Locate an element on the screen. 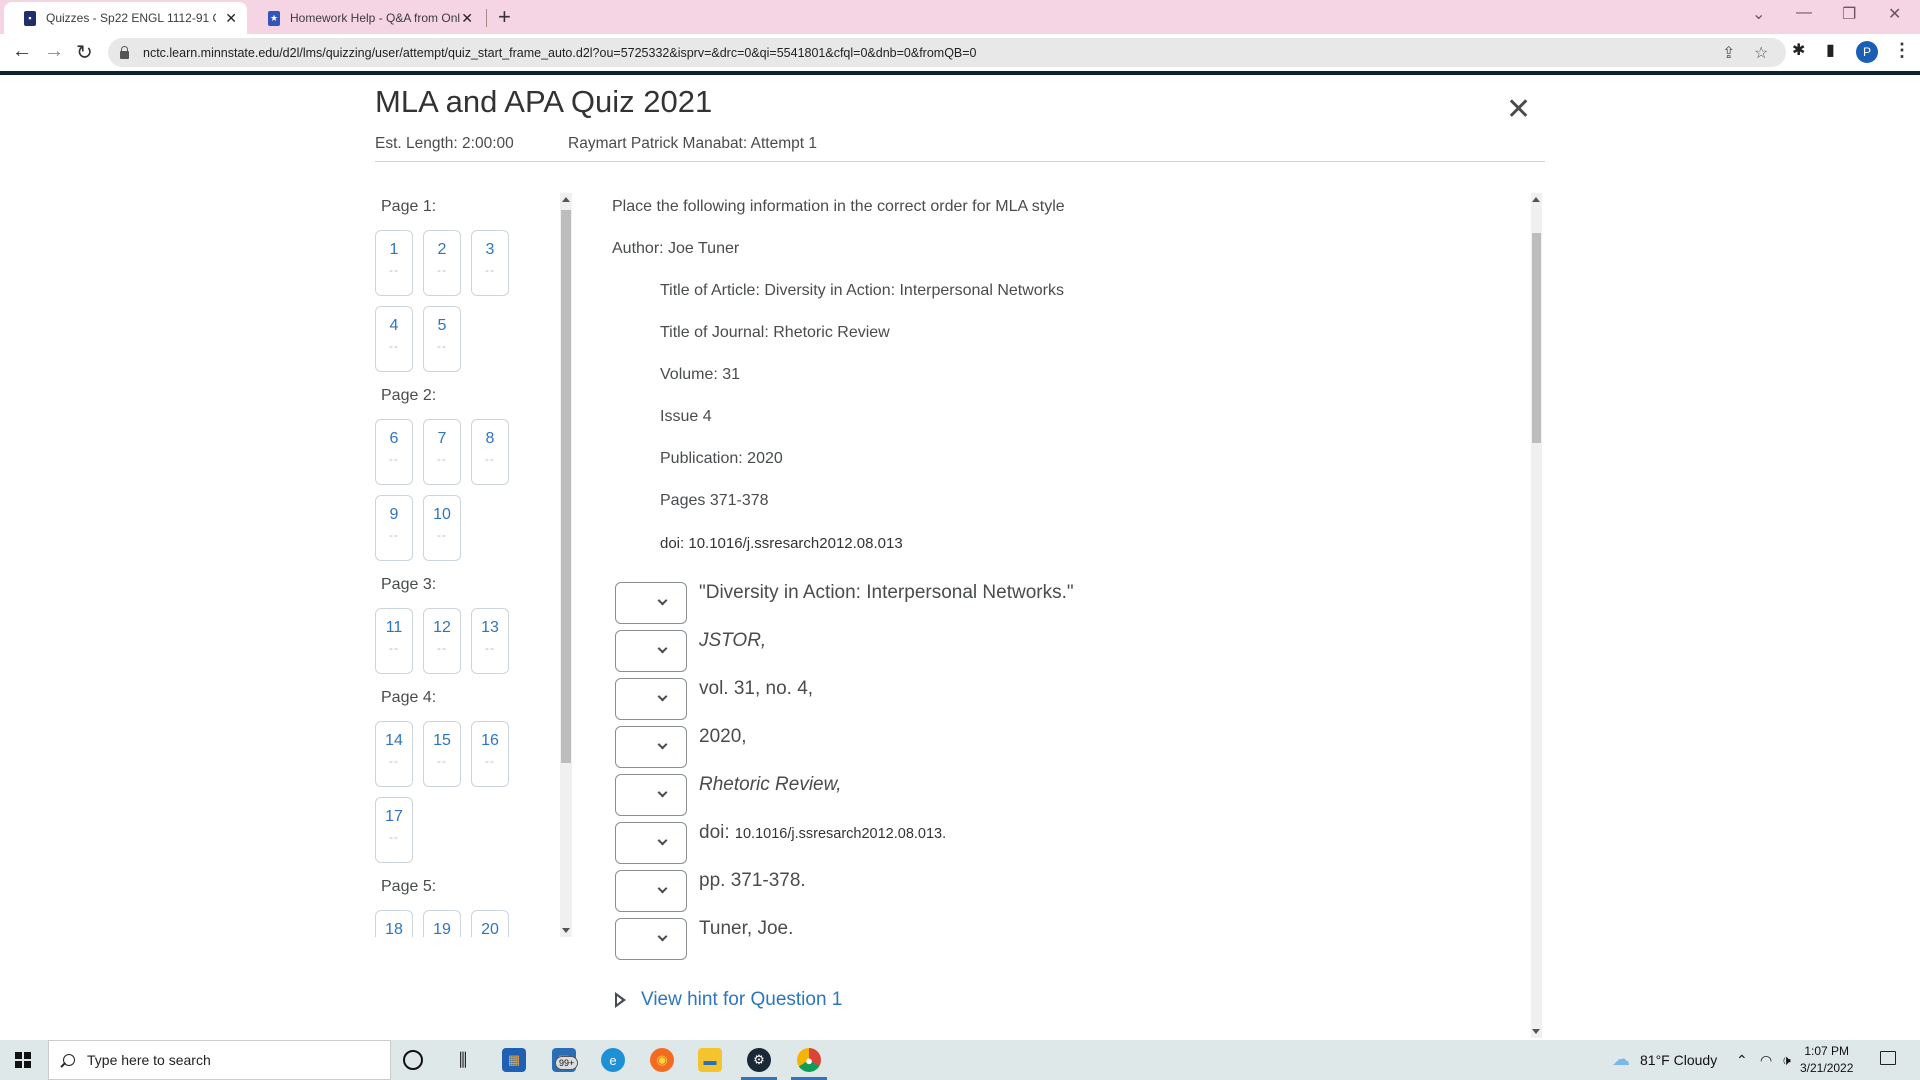 This screenshot has width=1920, height=1080. clock-date: 3/21/2022 is located at coordinates (1827, 1068).